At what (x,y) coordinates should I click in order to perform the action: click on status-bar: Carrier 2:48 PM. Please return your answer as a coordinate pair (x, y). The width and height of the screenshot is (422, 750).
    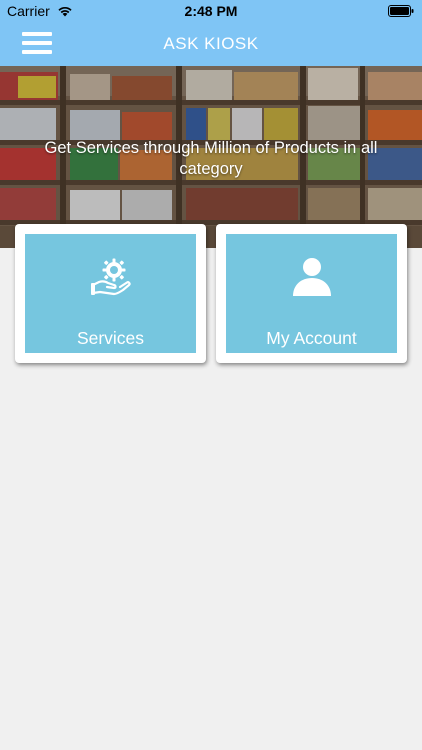
    Looking at the image, I should click on (211, 11).